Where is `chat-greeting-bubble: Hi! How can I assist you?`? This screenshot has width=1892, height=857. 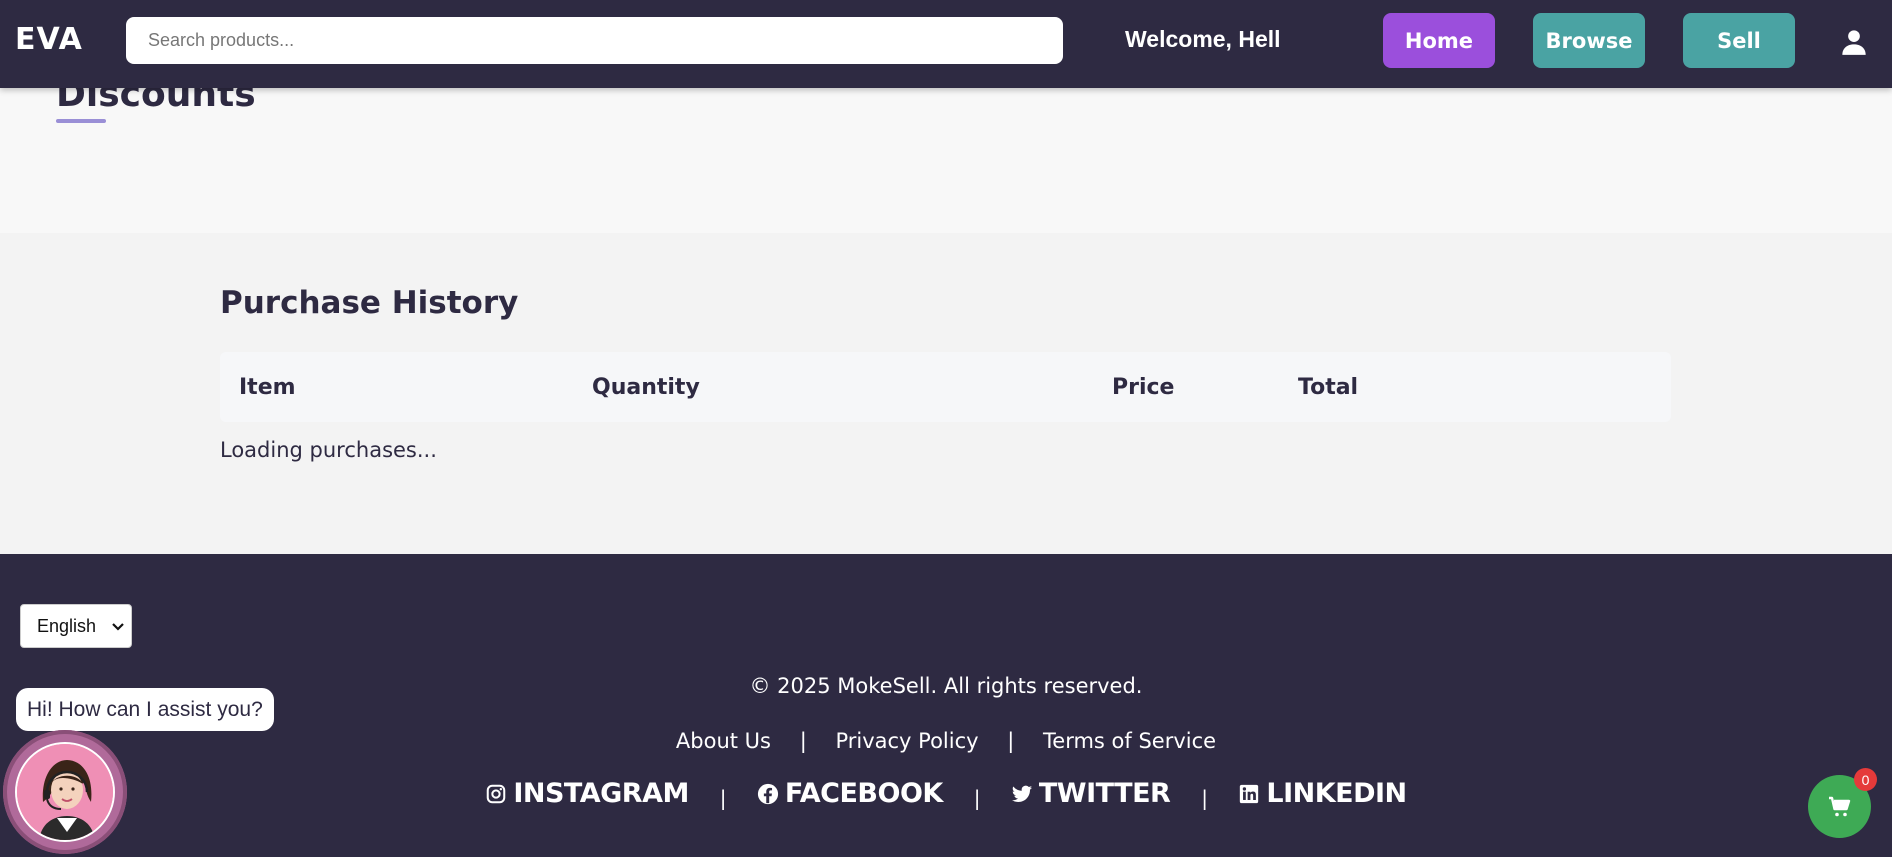 chat-greeting-bubble: Hi! How can I assist you? is located at coordinates (145, 709).